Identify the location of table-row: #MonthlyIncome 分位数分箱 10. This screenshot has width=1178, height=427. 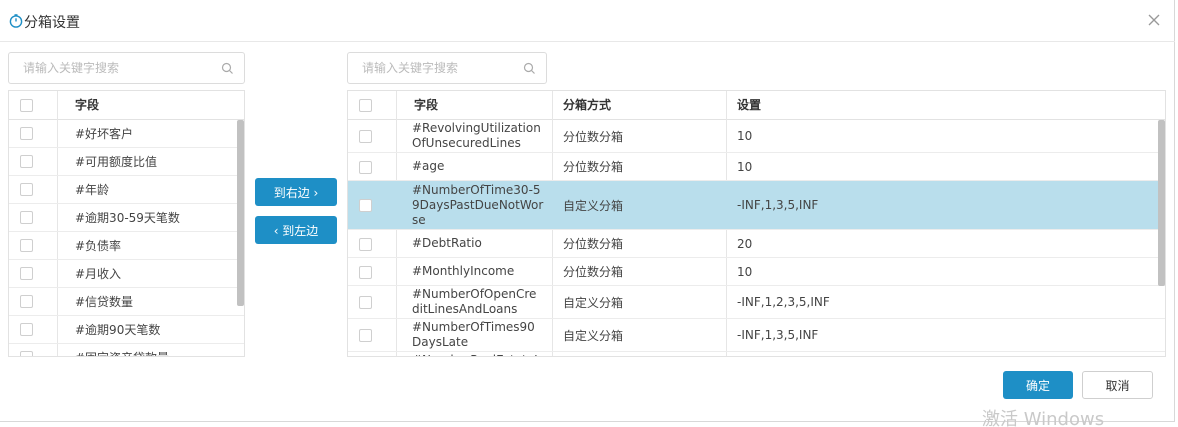
(756, 272).